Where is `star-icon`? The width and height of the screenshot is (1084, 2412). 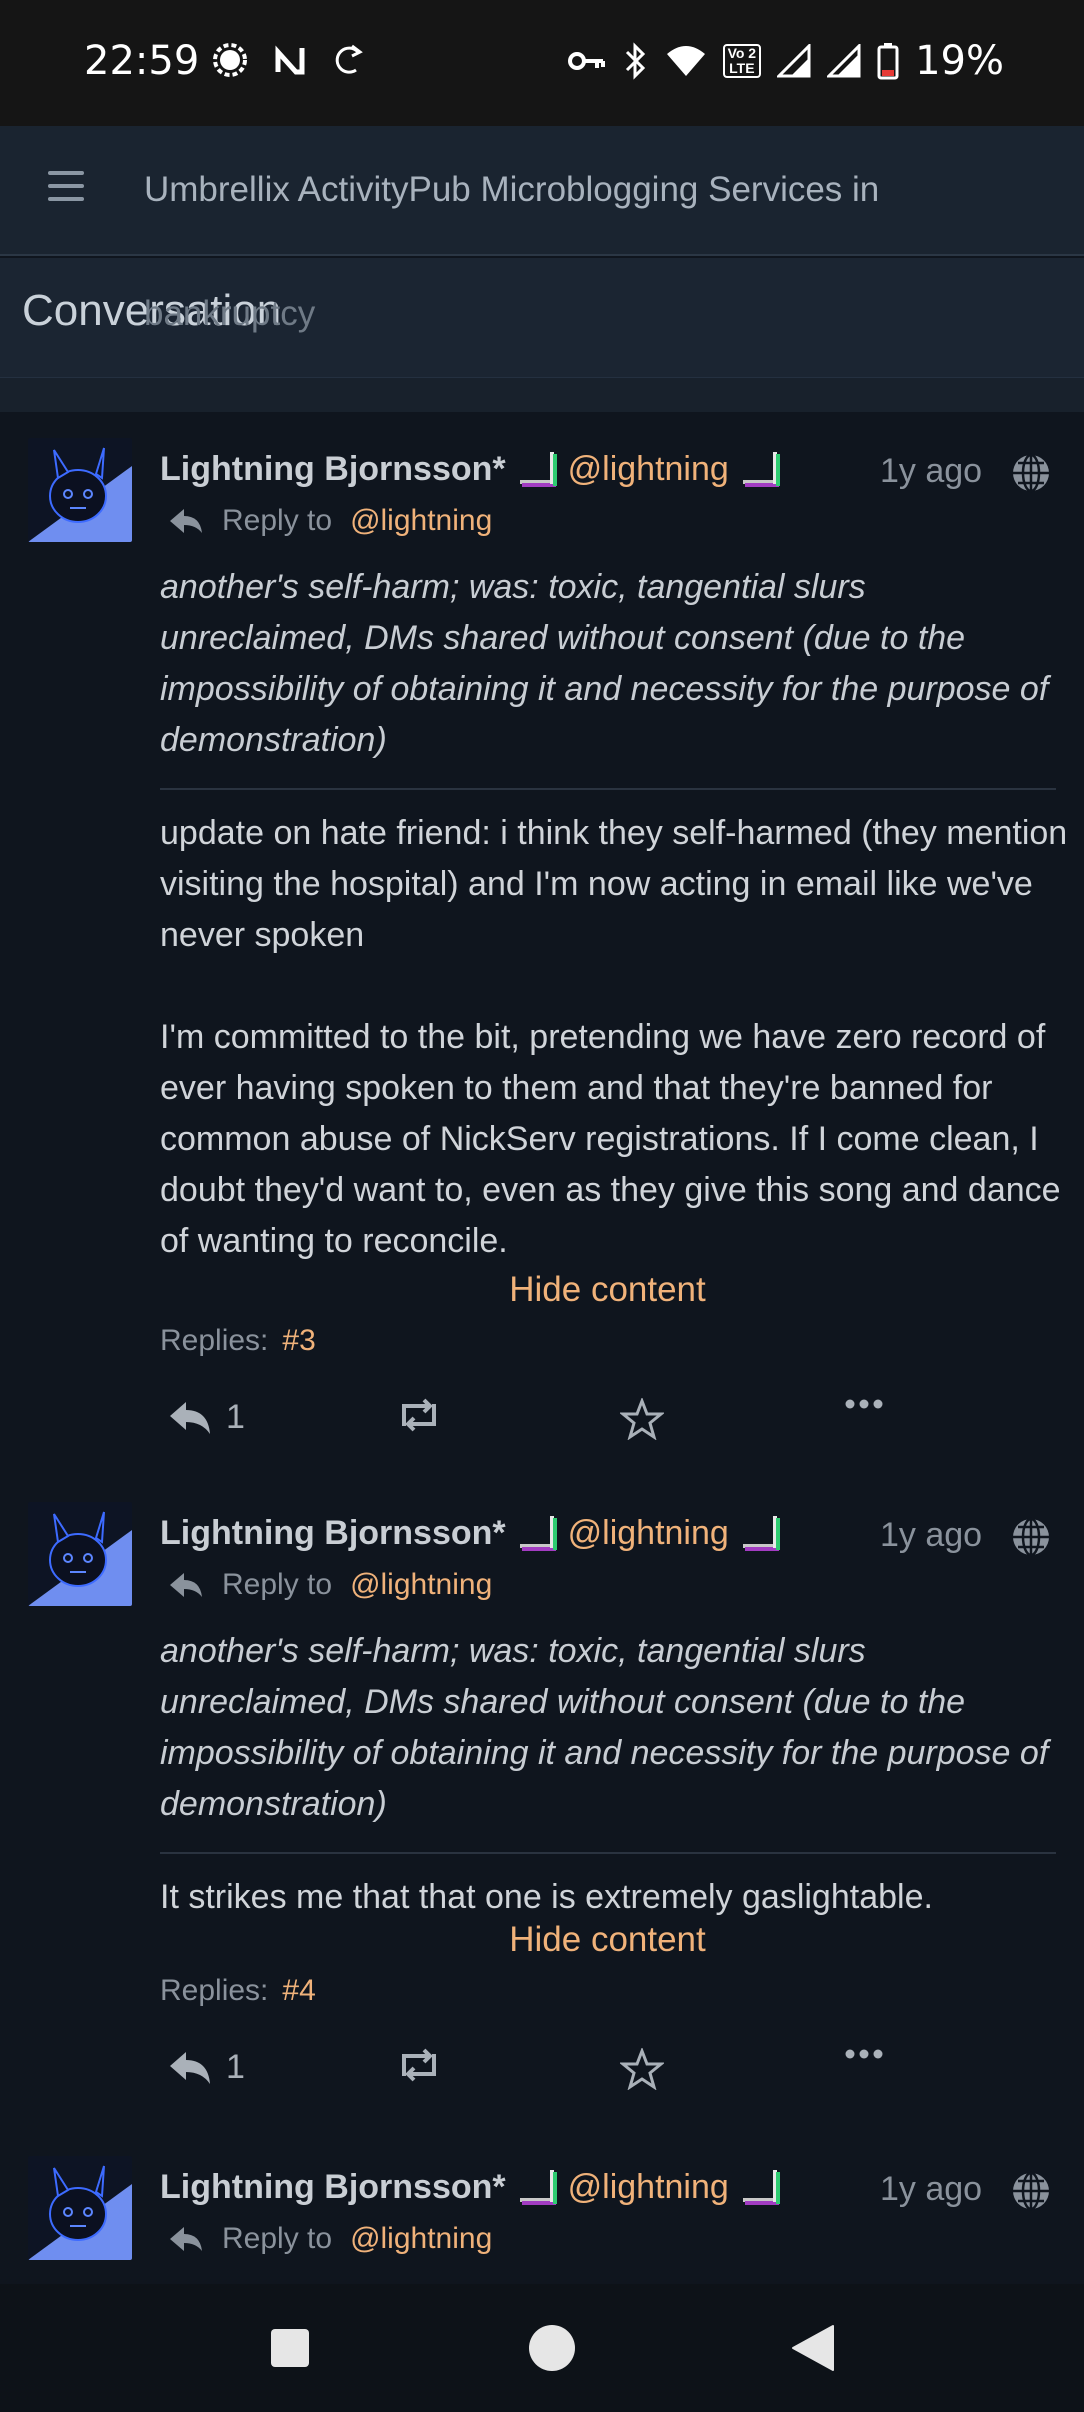 star-icon is located at coordinates (642, 2069).